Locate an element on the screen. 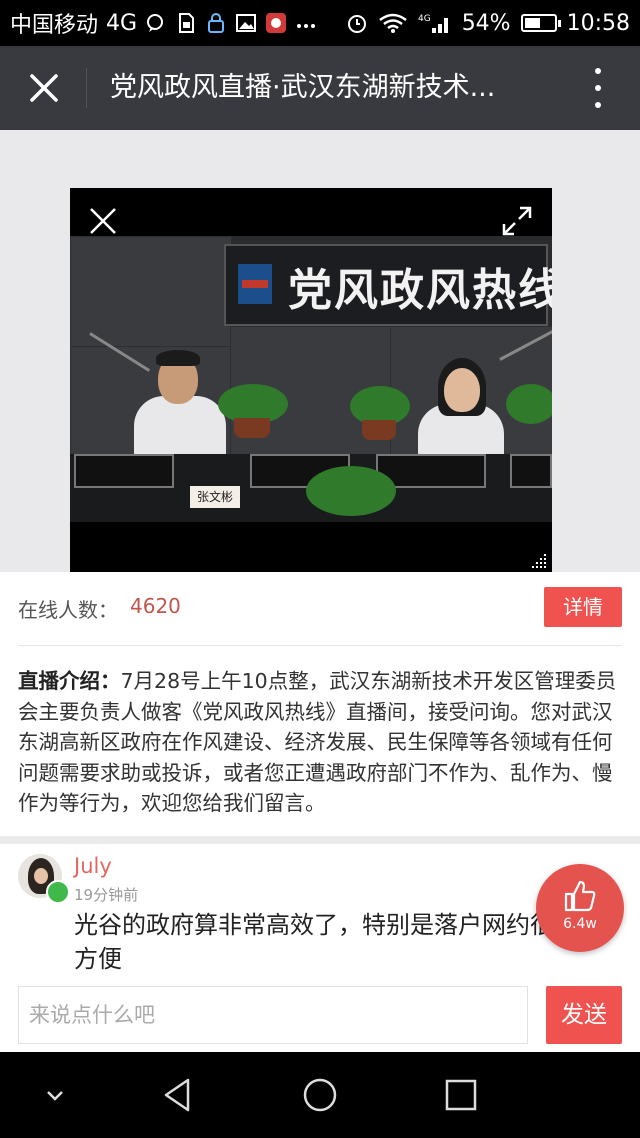  resize-grip-icon is located at coordinates (540, 560).